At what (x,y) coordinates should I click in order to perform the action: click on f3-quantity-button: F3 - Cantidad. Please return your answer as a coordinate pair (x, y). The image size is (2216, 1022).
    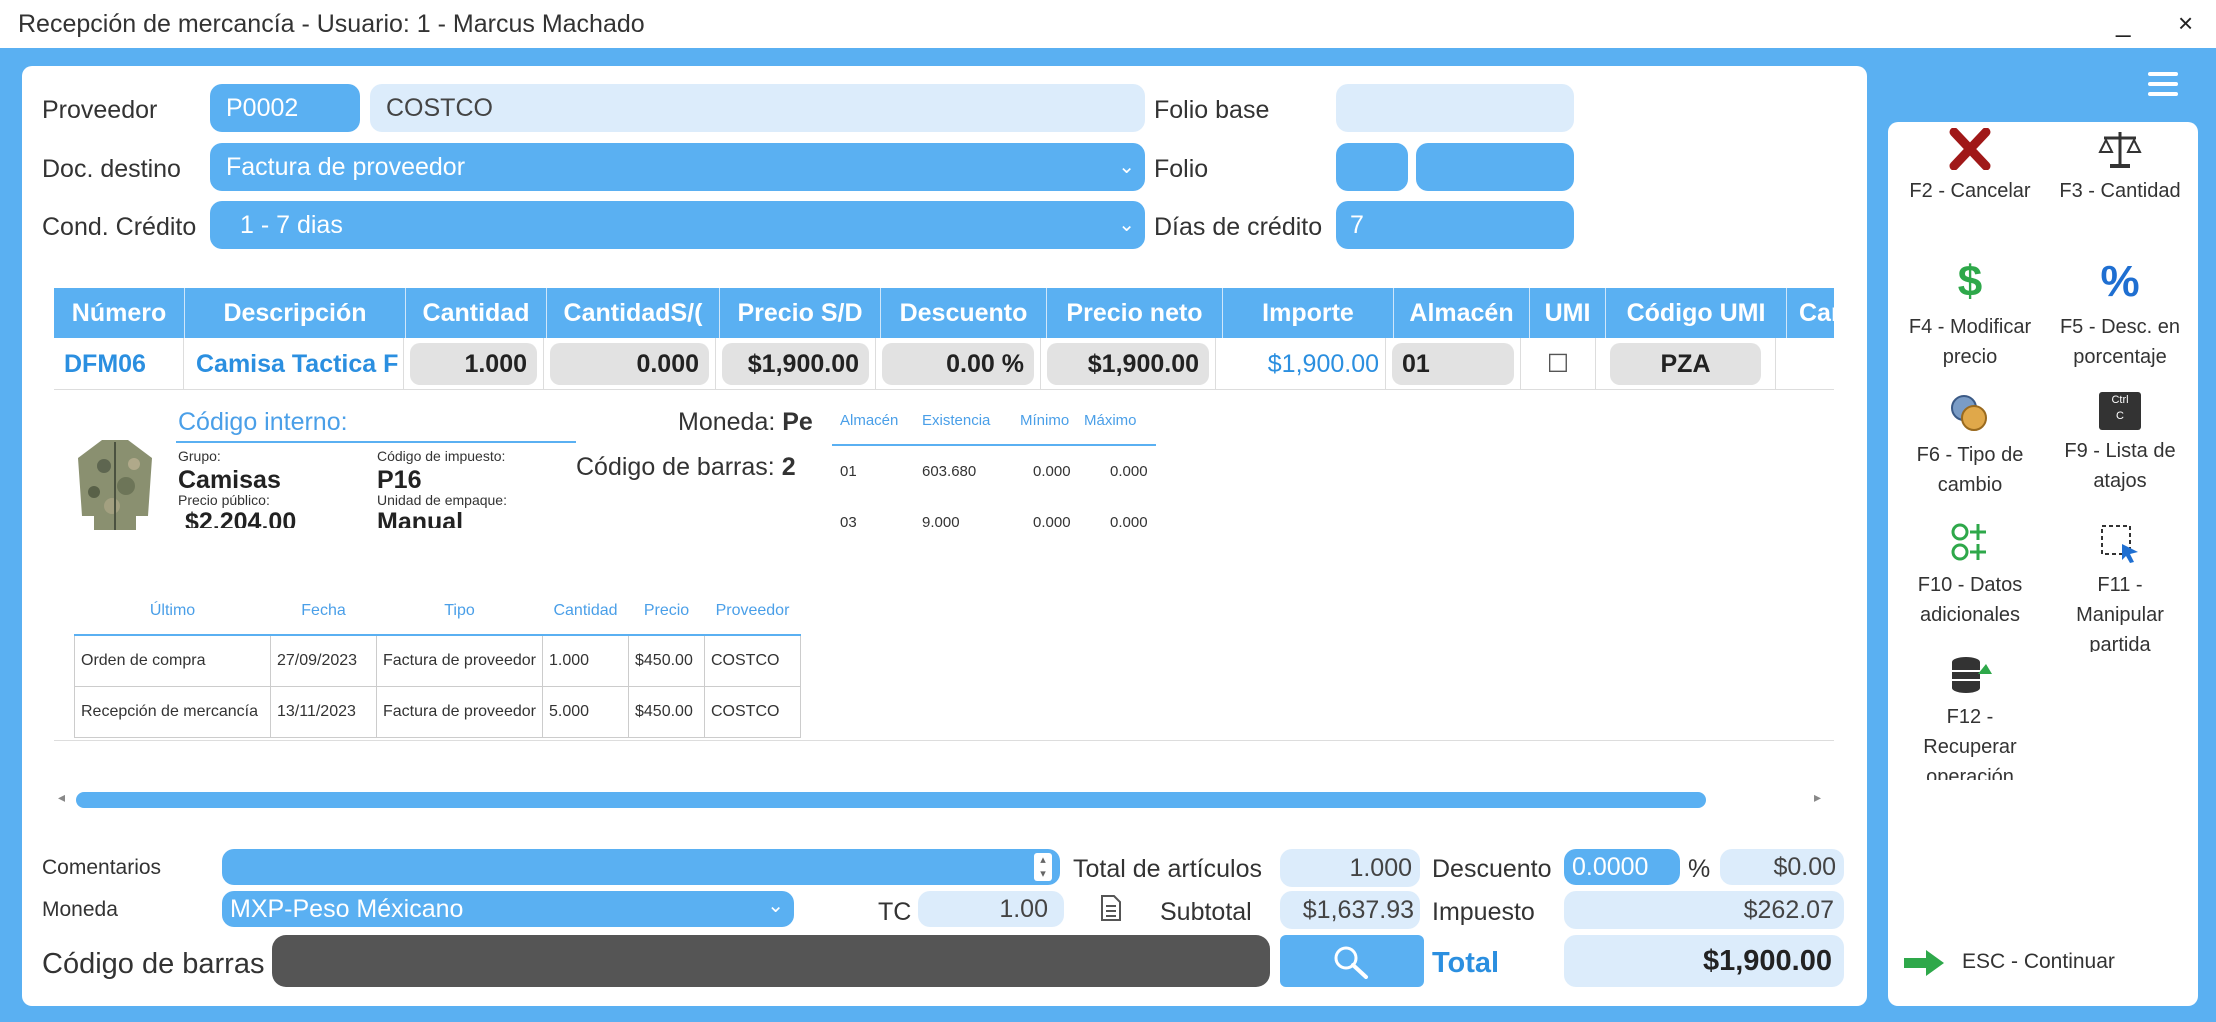
    Looking at the image, I should click on (2120, 167).